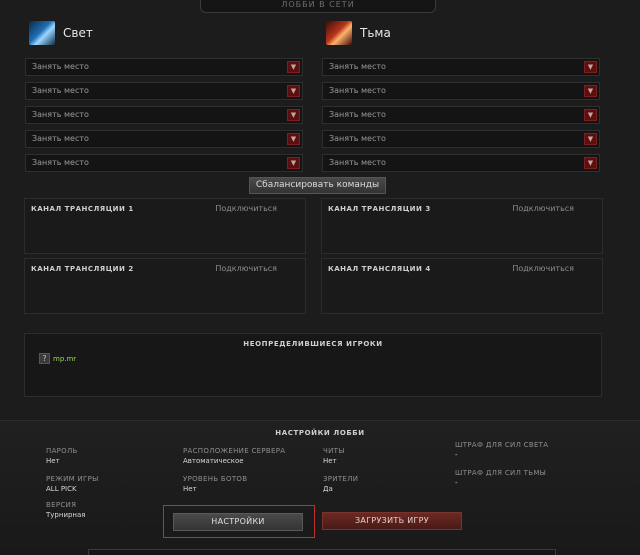 The image size is (640, 555). I want to click on spectators-label: ЗРИТЕЛИ, so click(341, 479).